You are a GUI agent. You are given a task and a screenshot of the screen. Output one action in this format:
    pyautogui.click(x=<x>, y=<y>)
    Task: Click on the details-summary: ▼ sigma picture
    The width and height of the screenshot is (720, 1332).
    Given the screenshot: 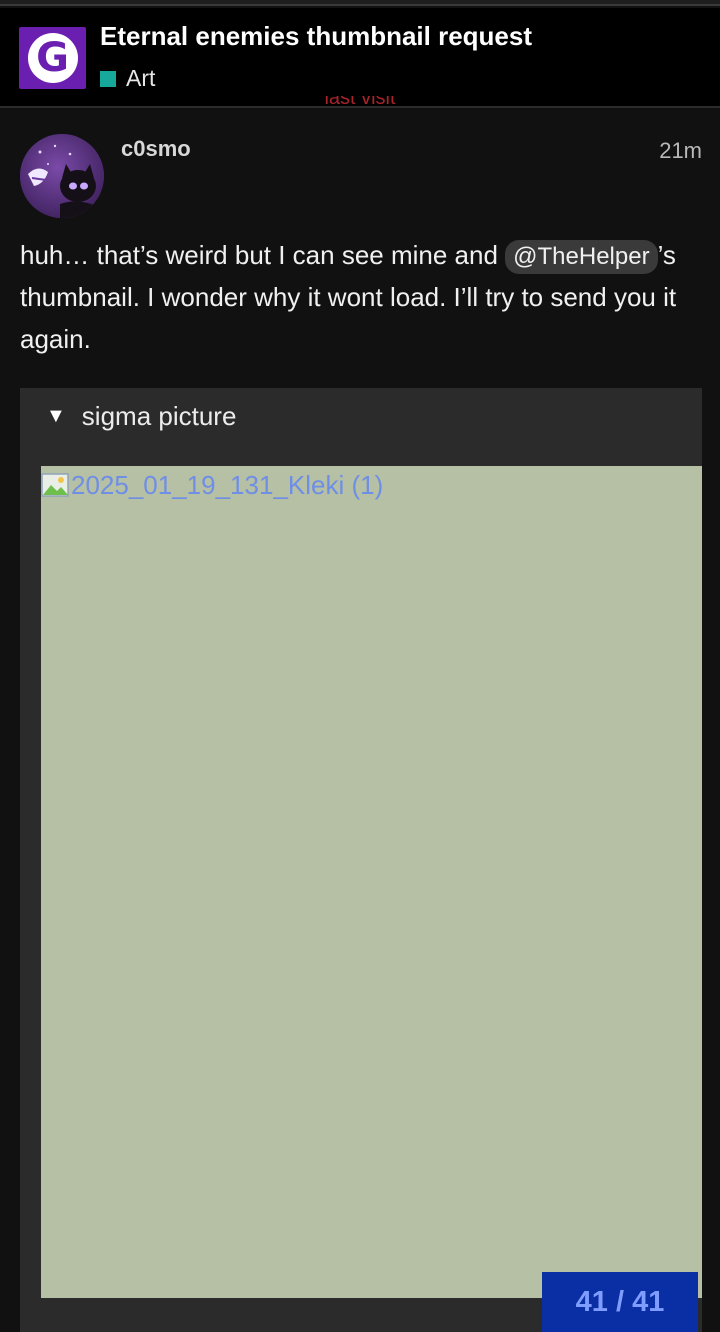 What is the action you would take?
    pyautogui.click(x=141, y=416)
    